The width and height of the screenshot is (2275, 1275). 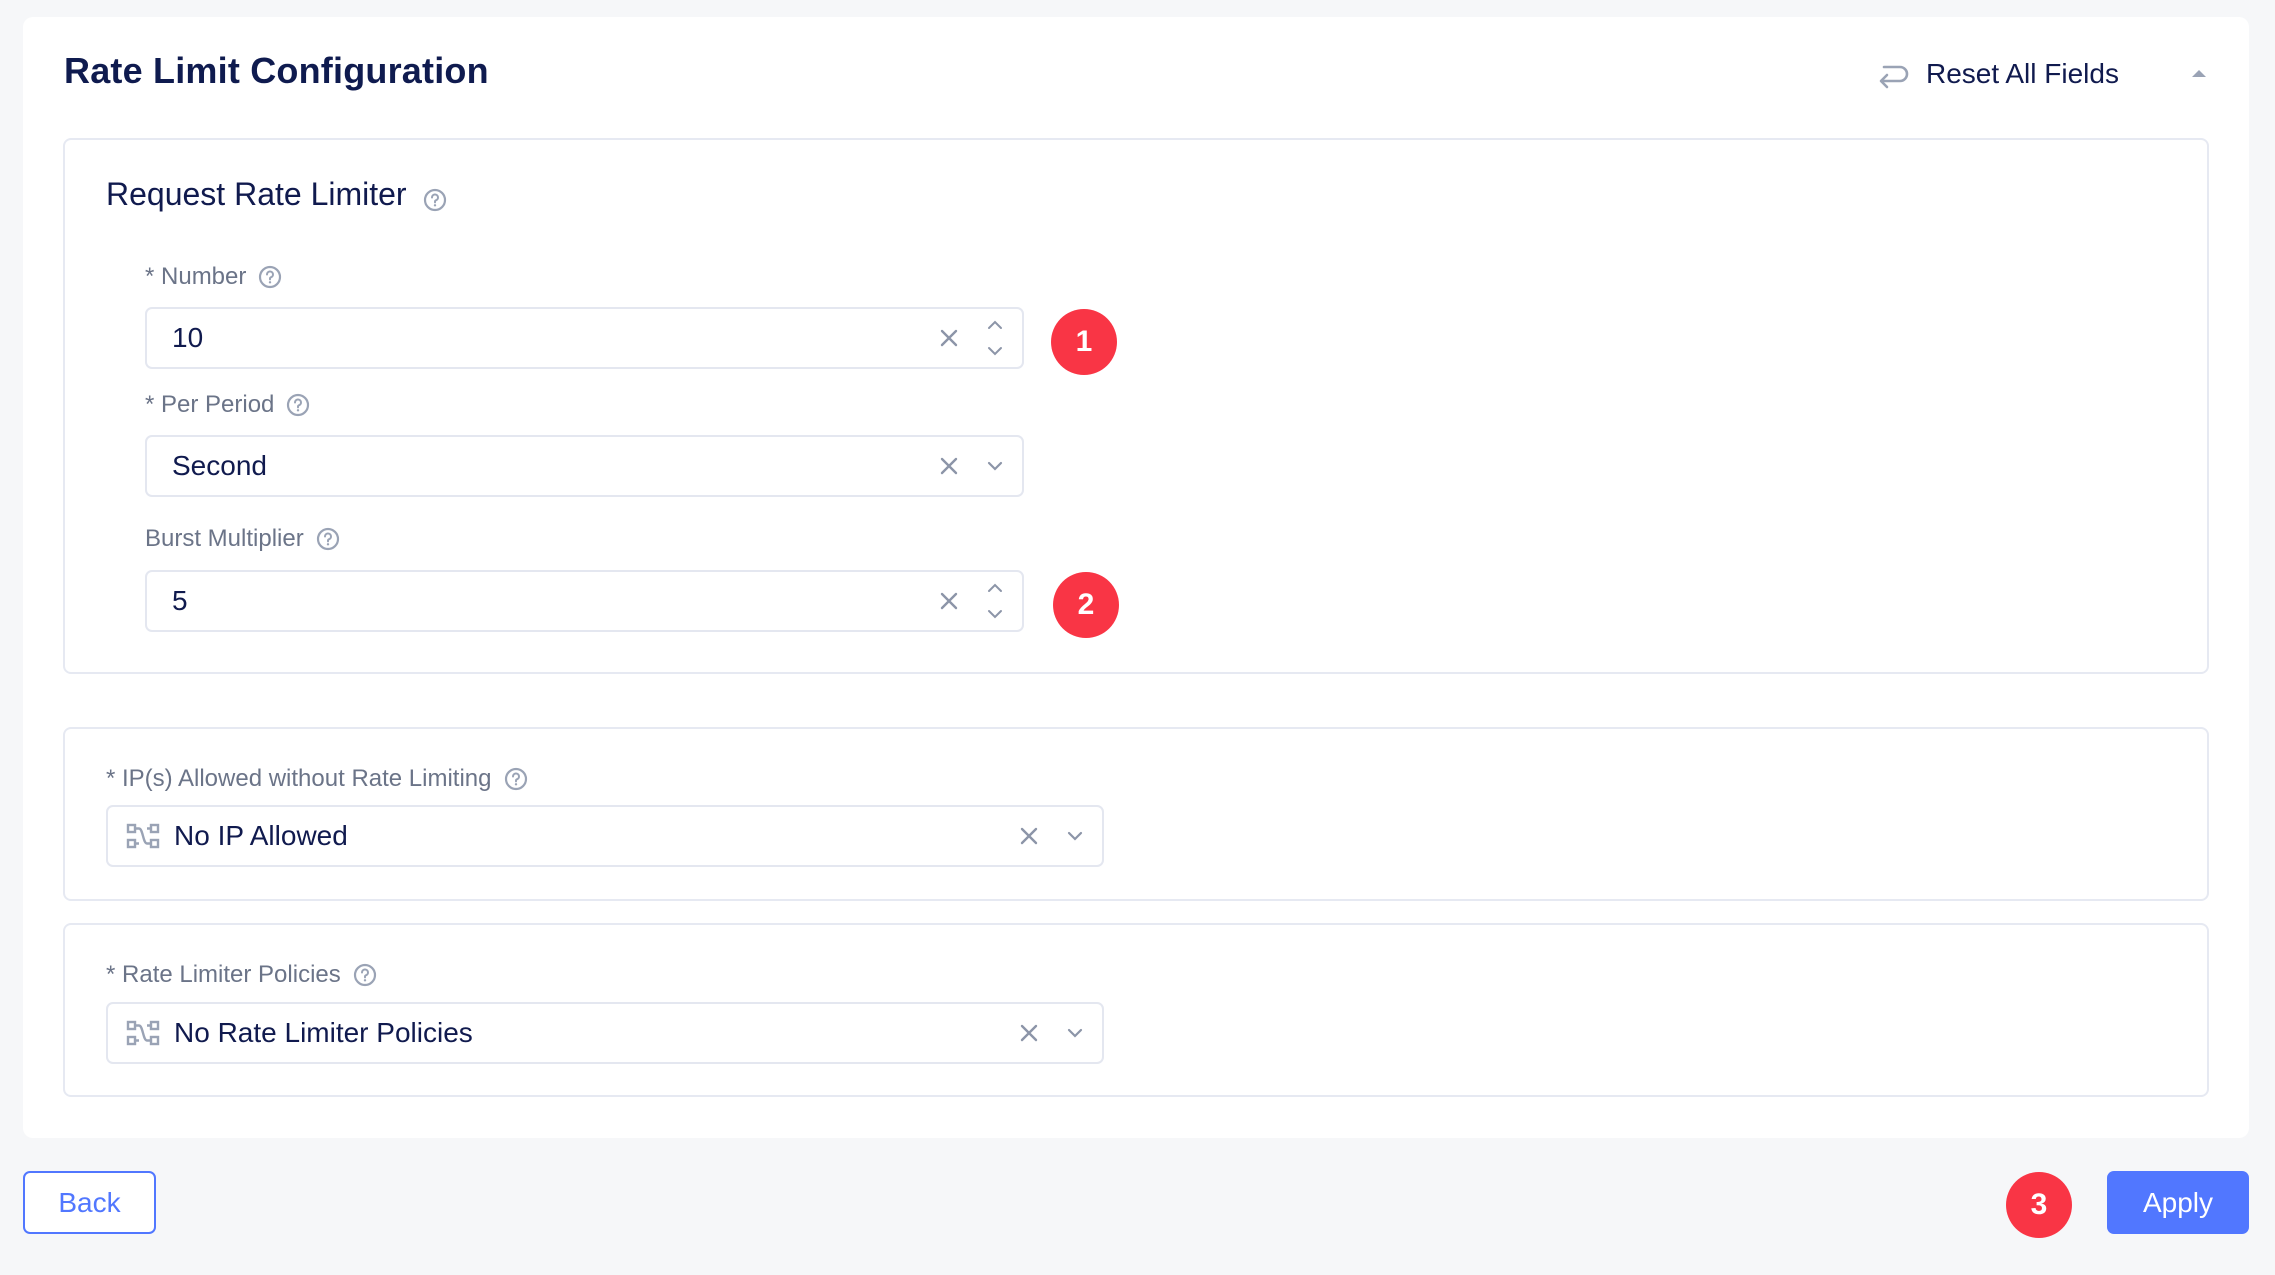 I want to click on reset-all-fields-button: Reset All Fields, so click(x=1997, y=74).